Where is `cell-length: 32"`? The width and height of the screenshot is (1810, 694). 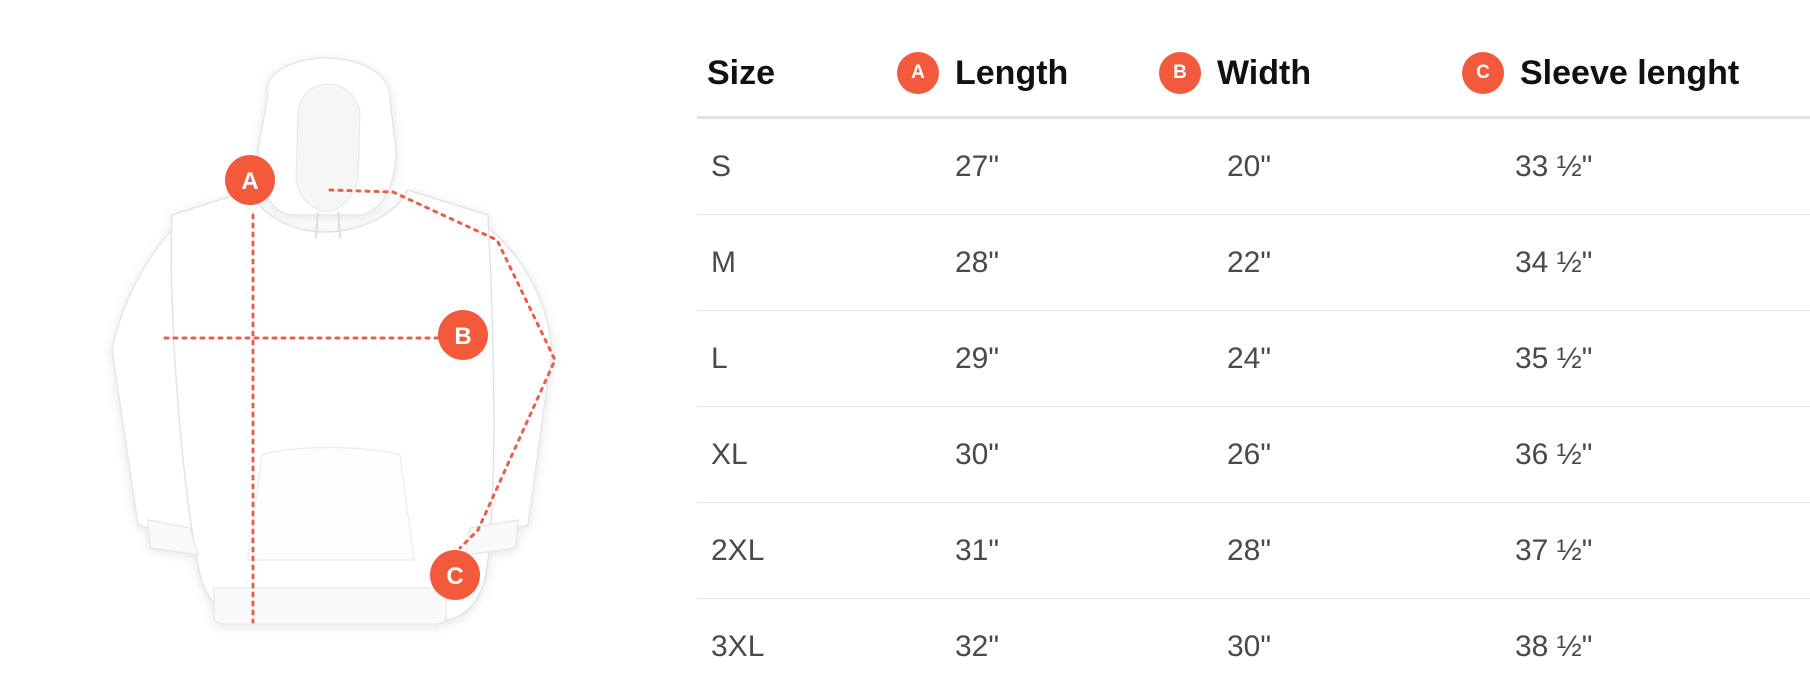 cell-length: 32" is located at coordinates (977, 646).